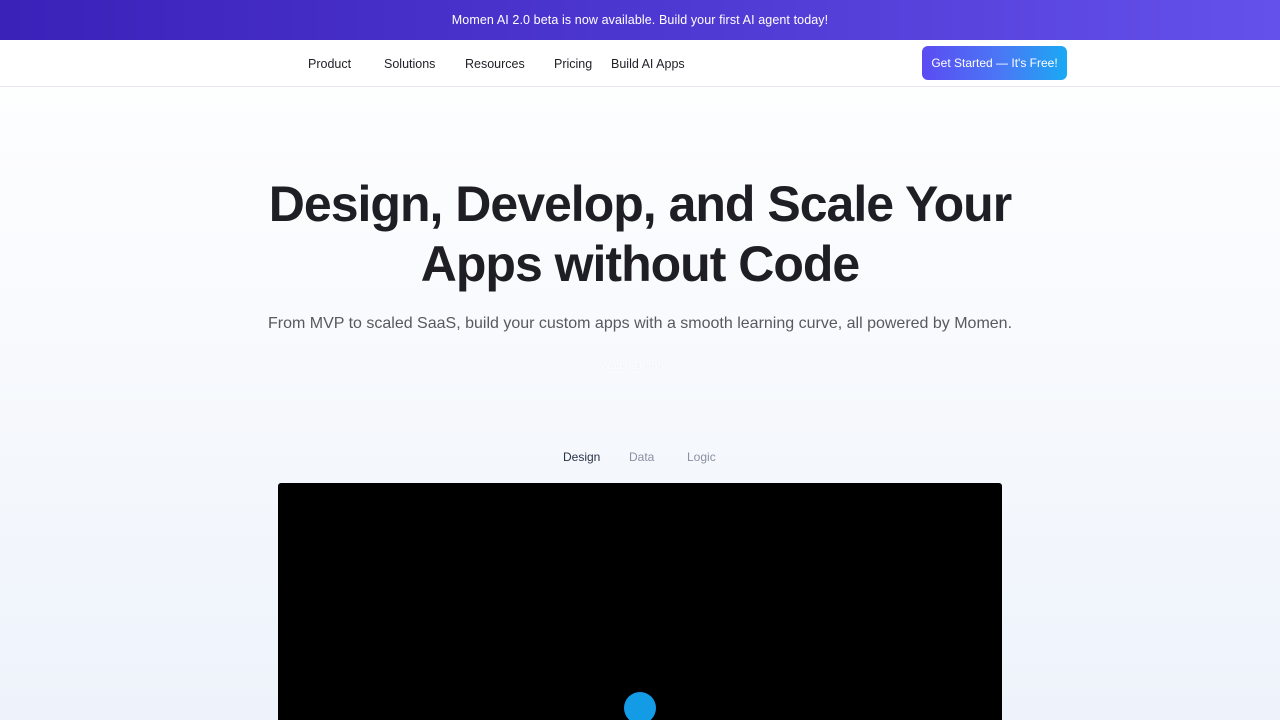 The image size is (1280, 720). I want to click on tab-logic: Logic, so click(701, 457).